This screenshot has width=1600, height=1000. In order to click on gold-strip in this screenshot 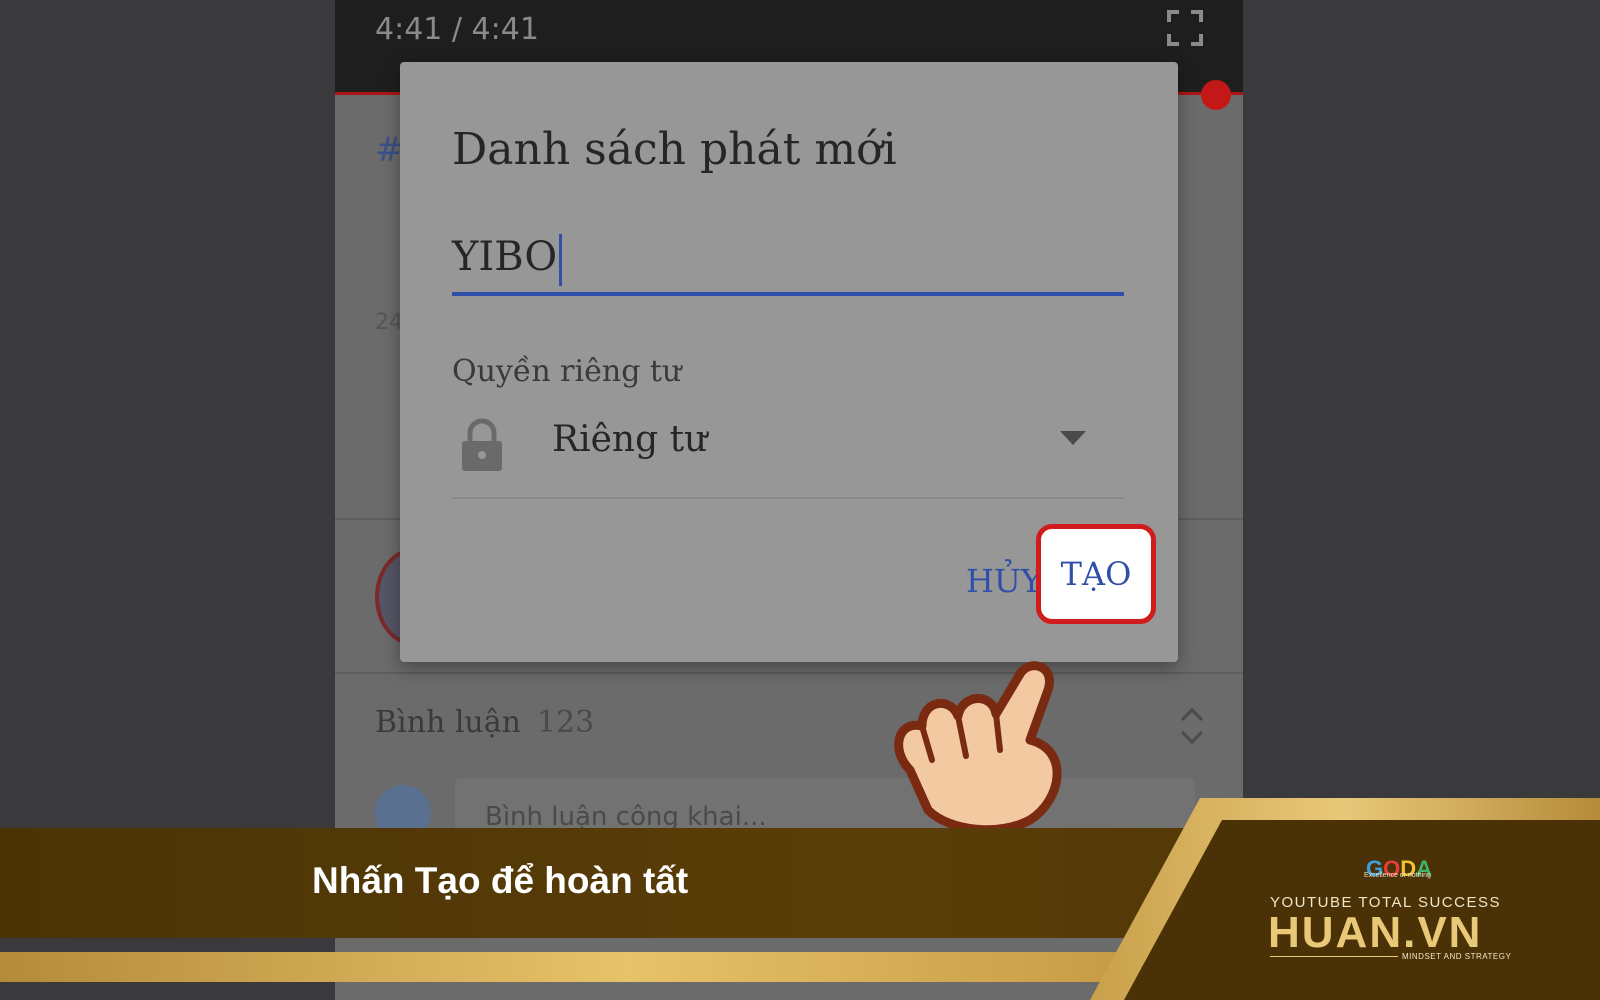, I will do `click(570, 967)`.